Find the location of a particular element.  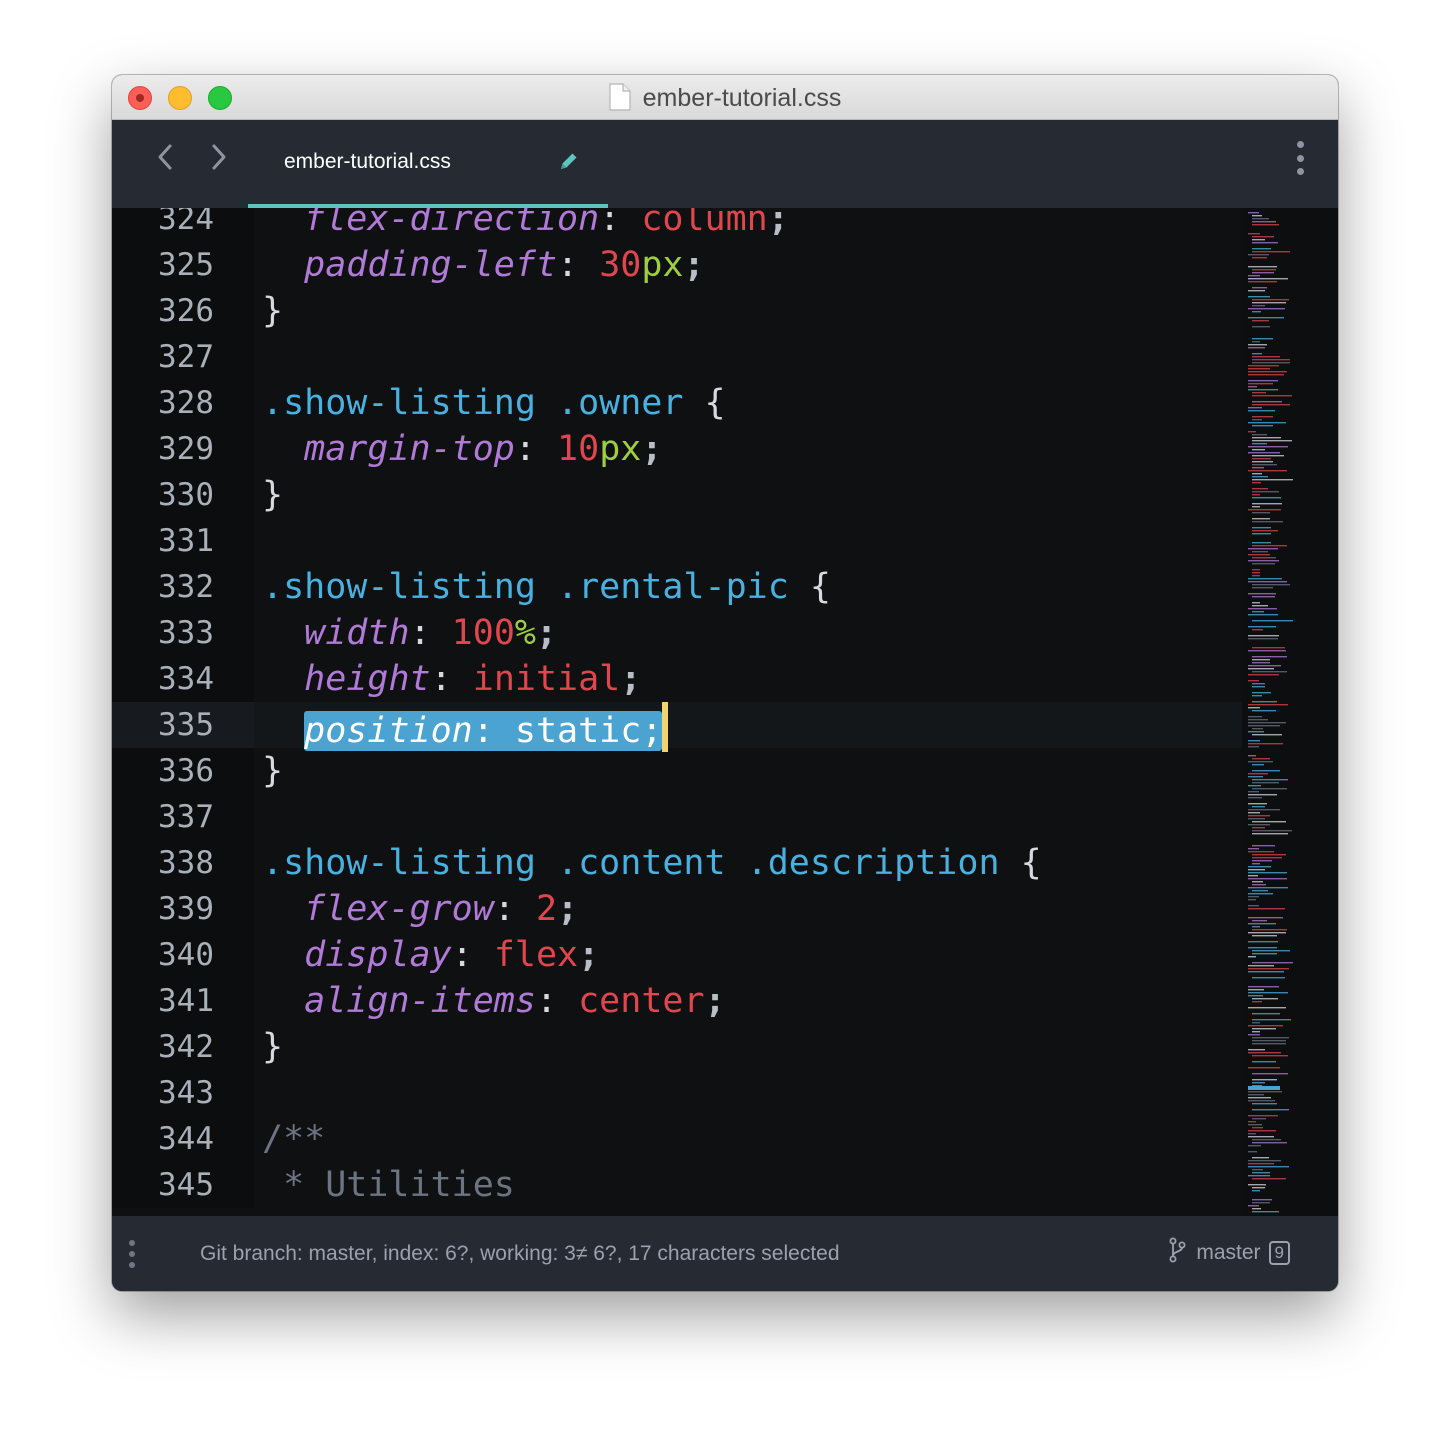

chevron-right-icon is located at coordinates (219, 157).